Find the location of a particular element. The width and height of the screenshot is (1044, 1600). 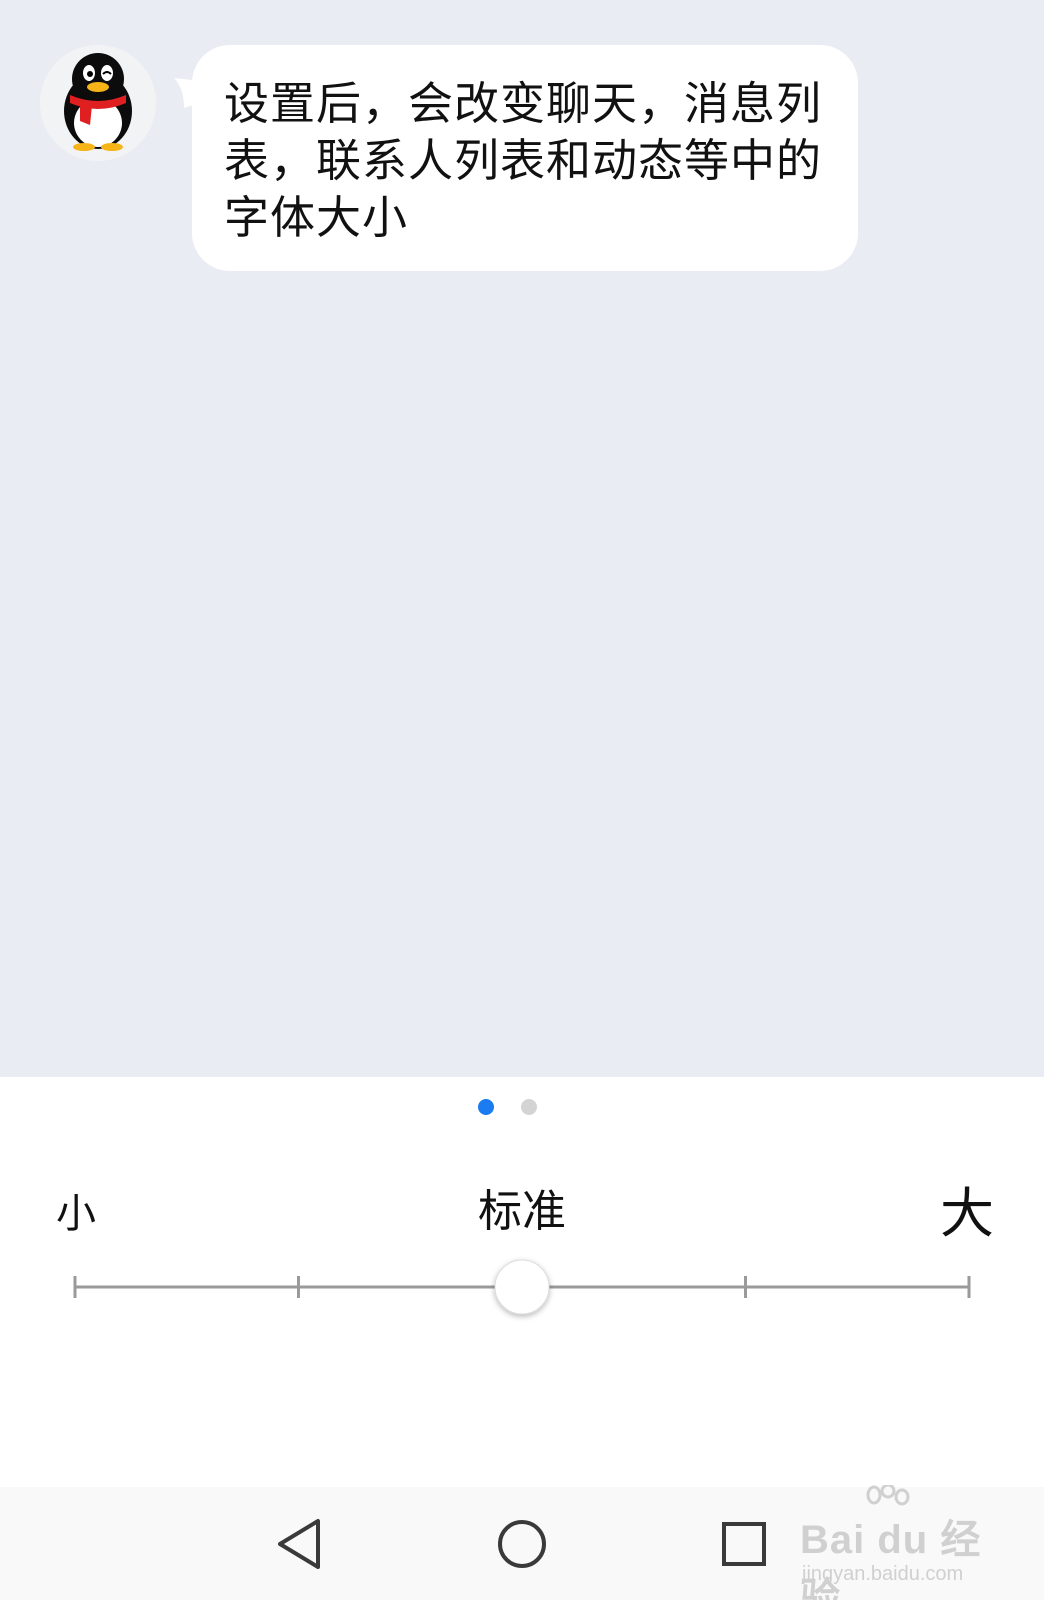

page-indicator is located at coordinates (522, 1109).